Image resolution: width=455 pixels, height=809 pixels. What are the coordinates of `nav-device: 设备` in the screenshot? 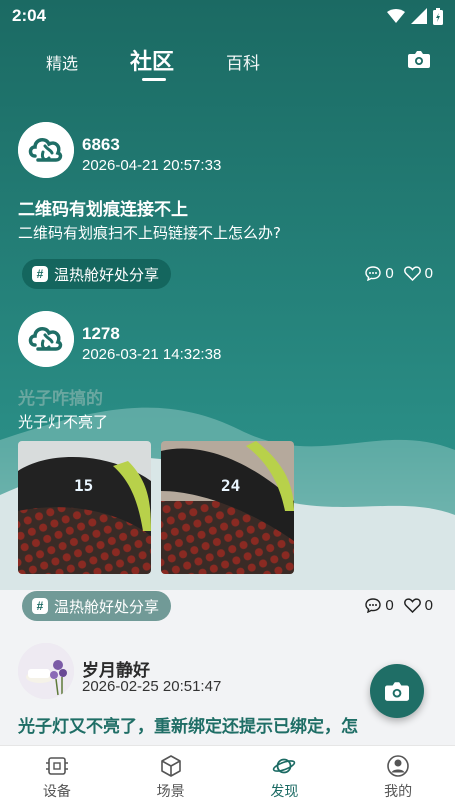 It's located at (57, 777).